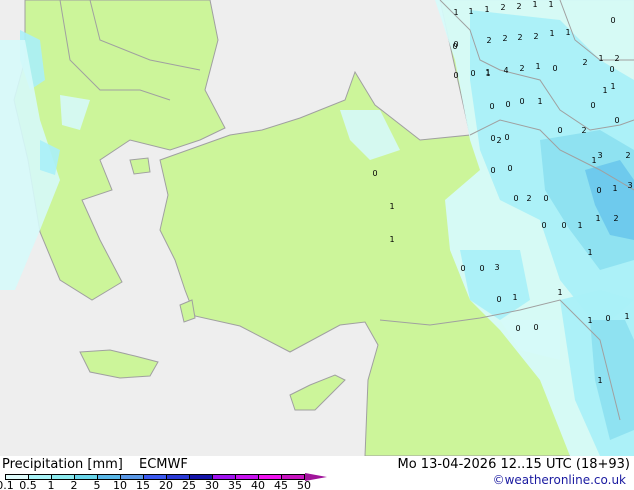  Describe the element at coordinates (140, 166) in the screenshot. I see `lesbos-island` at that location.